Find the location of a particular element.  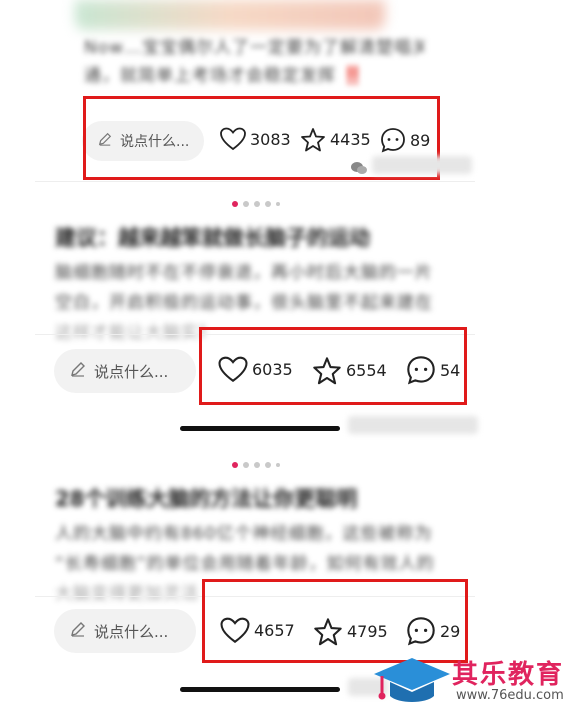

graduation-cap-icon is located at coordinates (412, 682).